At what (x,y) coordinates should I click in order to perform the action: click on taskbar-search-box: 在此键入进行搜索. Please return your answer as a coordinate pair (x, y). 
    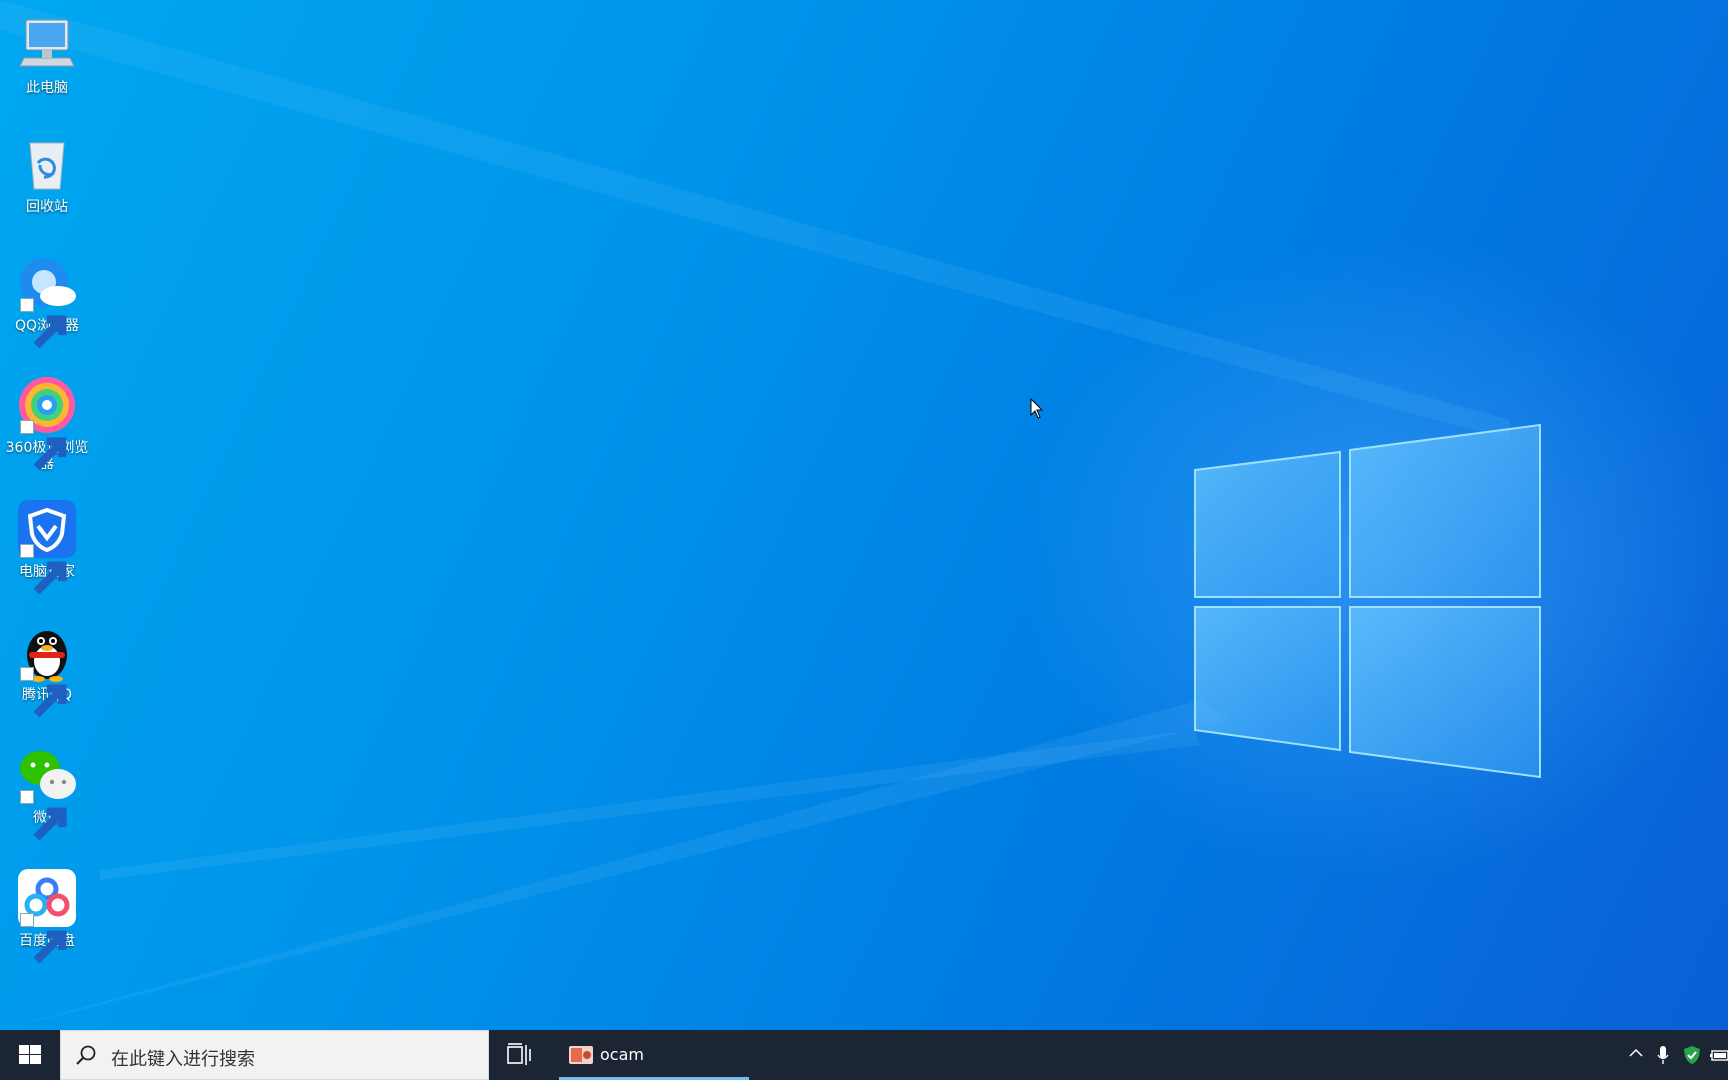
    Looking at the image, I should click on (274, 1055).